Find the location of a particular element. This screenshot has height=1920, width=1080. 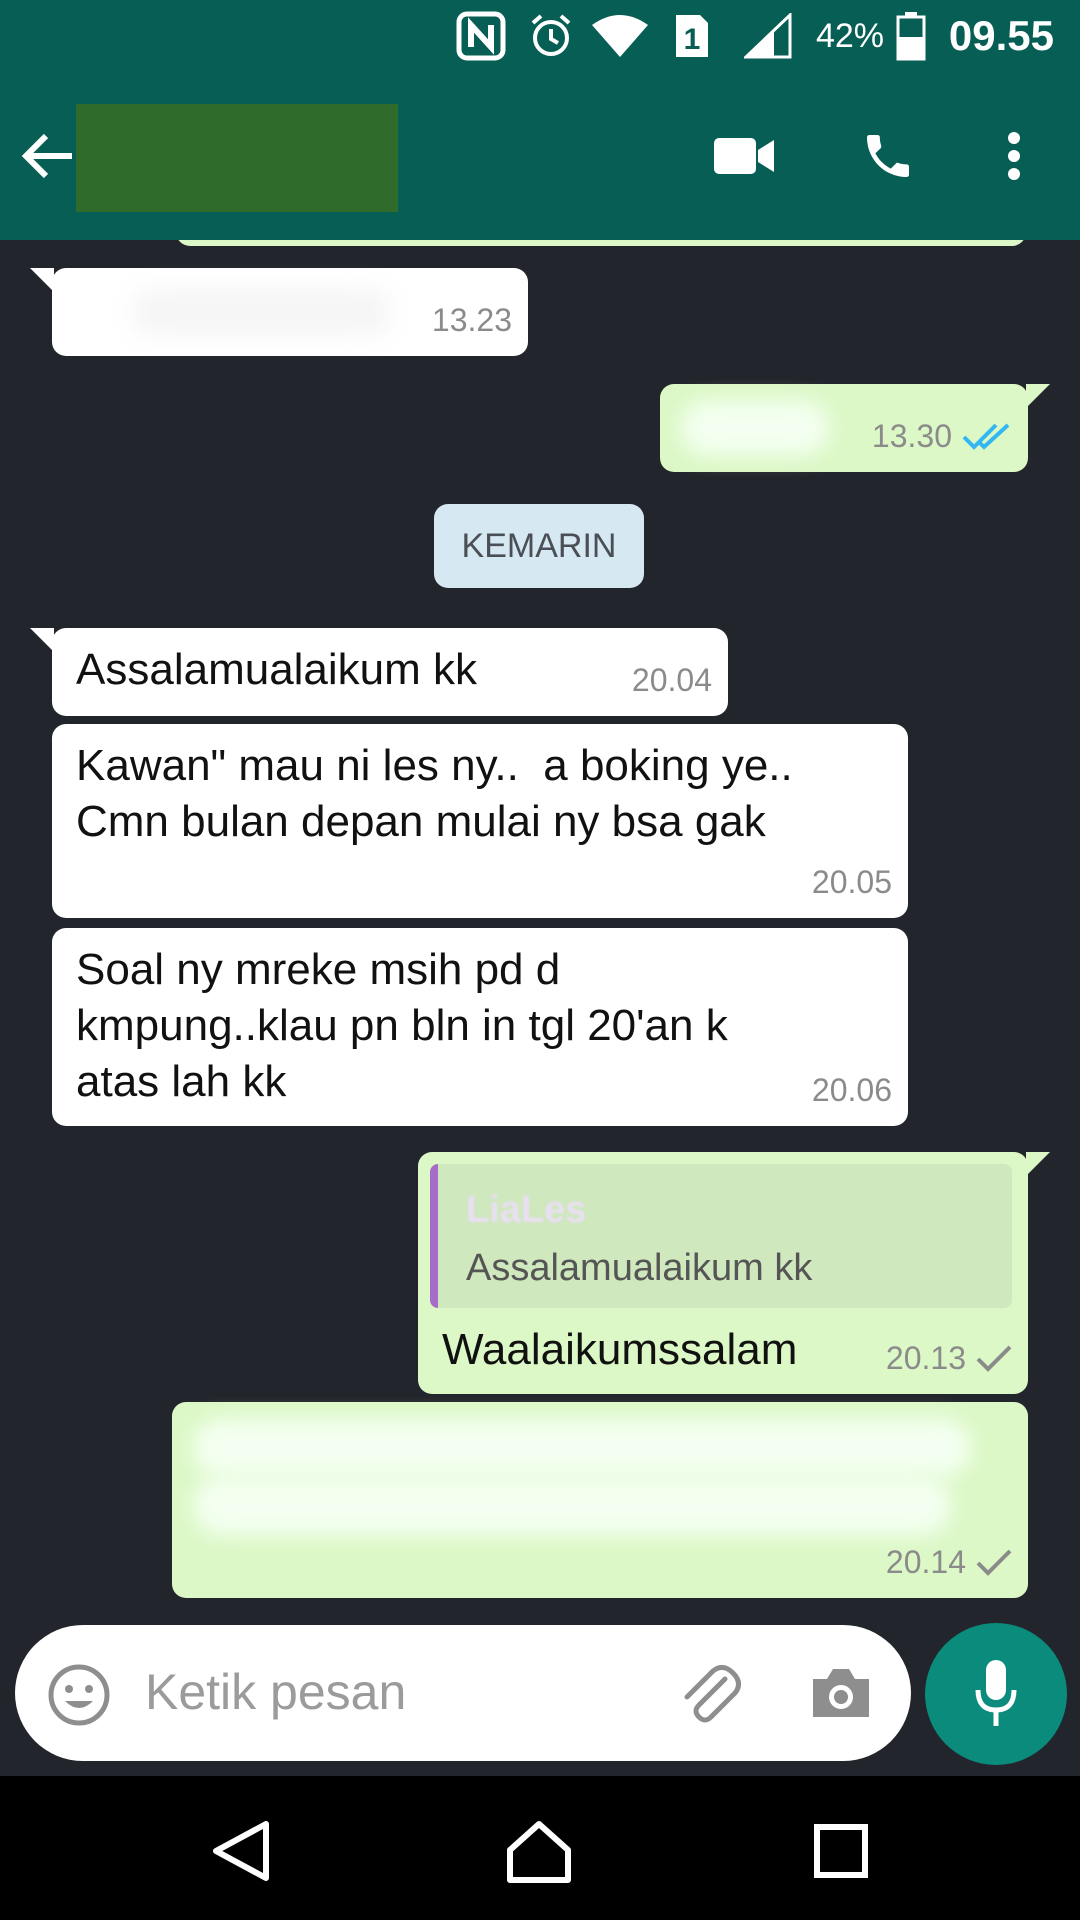

status-bar: 1 42% 09.55 is located at coordinates (540, 36).